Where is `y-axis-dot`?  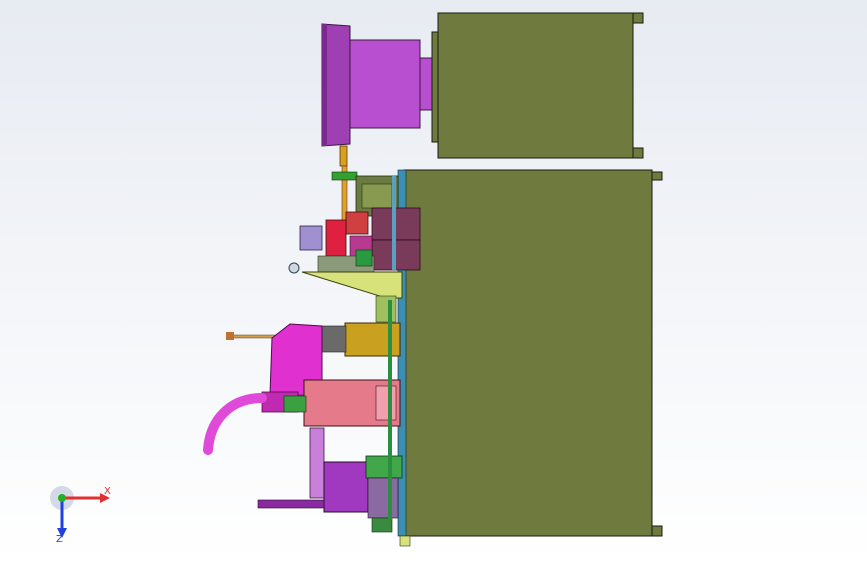
y-axis-dot is located at coordinates (62, 498).